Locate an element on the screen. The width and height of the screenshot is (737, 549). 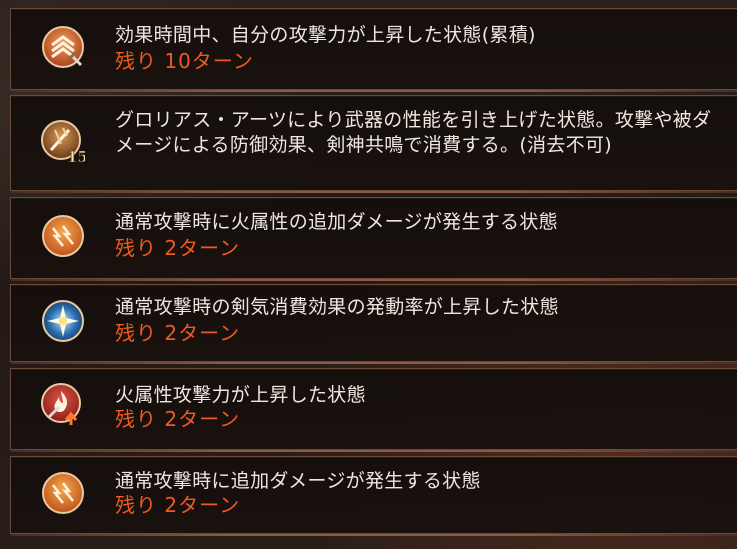
buff-description: 通常攻撃時に追加ダメージが発生する状態 is located at coordinates (298, 481).